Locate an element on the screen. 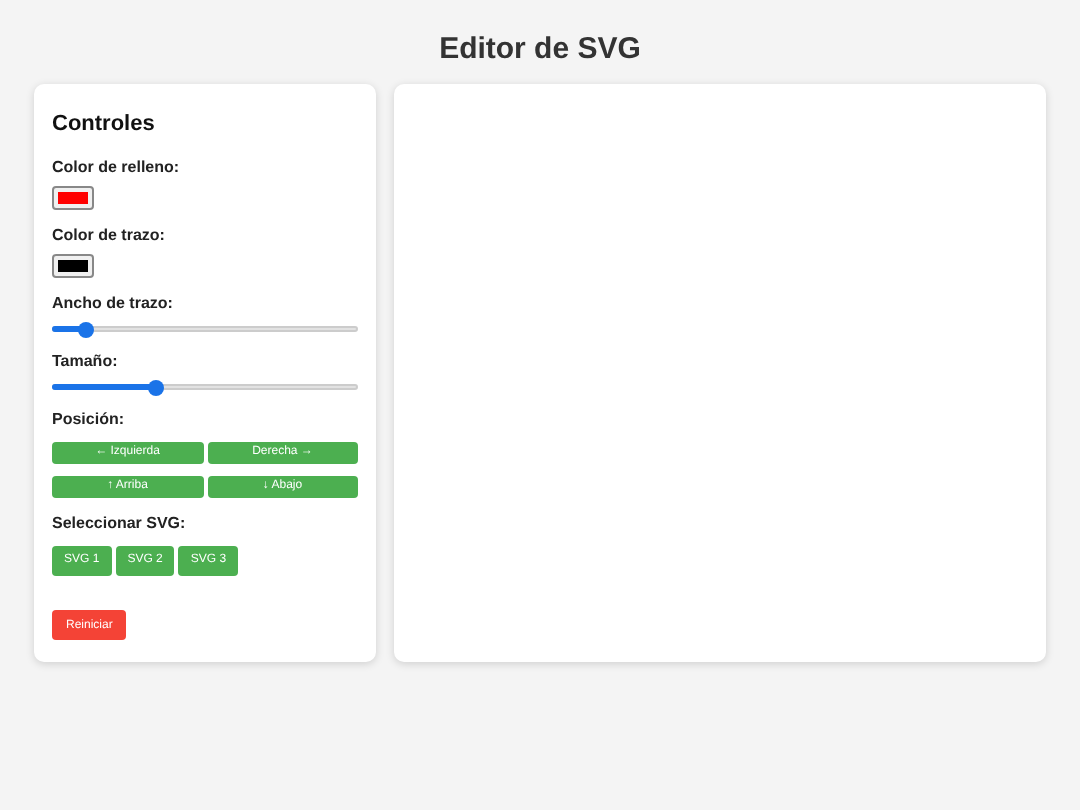 Image resolution: width=1080 pixels, height=810 pixels. field-label: Color de trazo: is located at coordinates (109, 235).